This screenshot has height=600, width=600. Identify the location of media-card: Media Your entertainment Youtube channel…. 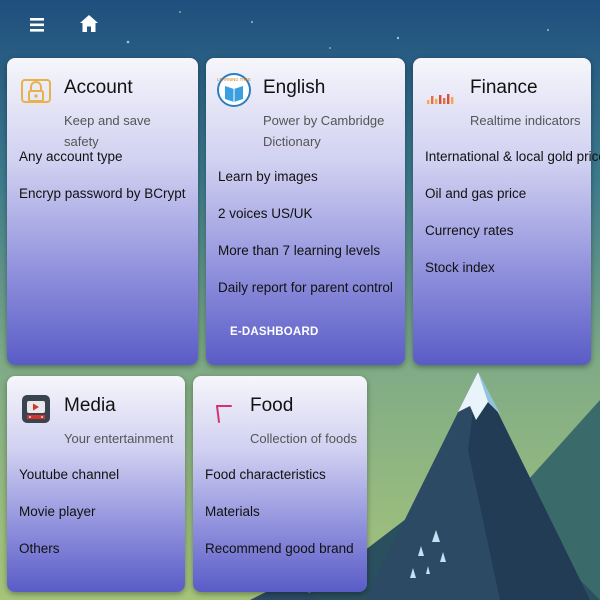
(96, 484).